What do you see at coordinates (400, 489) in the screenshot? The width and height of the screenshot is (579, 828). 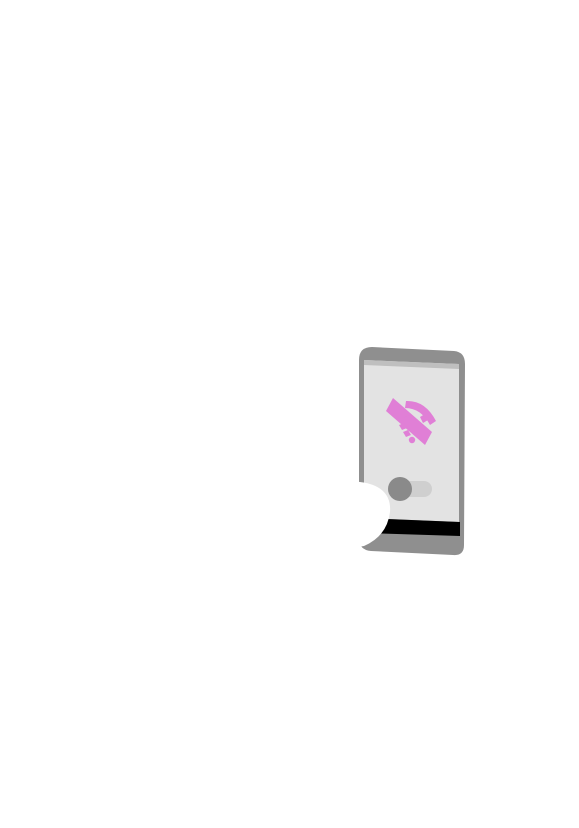 I see `toggle-knob` at bounding box center [400, 489].